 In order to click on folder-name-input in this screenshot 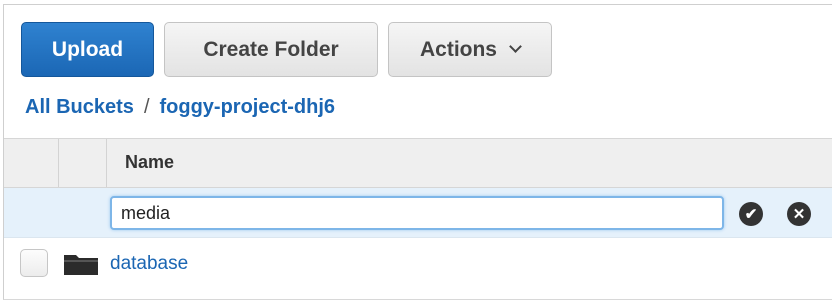, I will do `click(417, 213)`.